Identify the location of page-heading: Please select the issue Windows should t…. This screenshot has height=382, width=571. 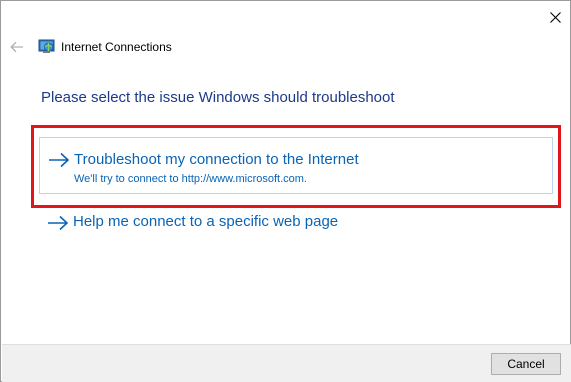
(218, 97).